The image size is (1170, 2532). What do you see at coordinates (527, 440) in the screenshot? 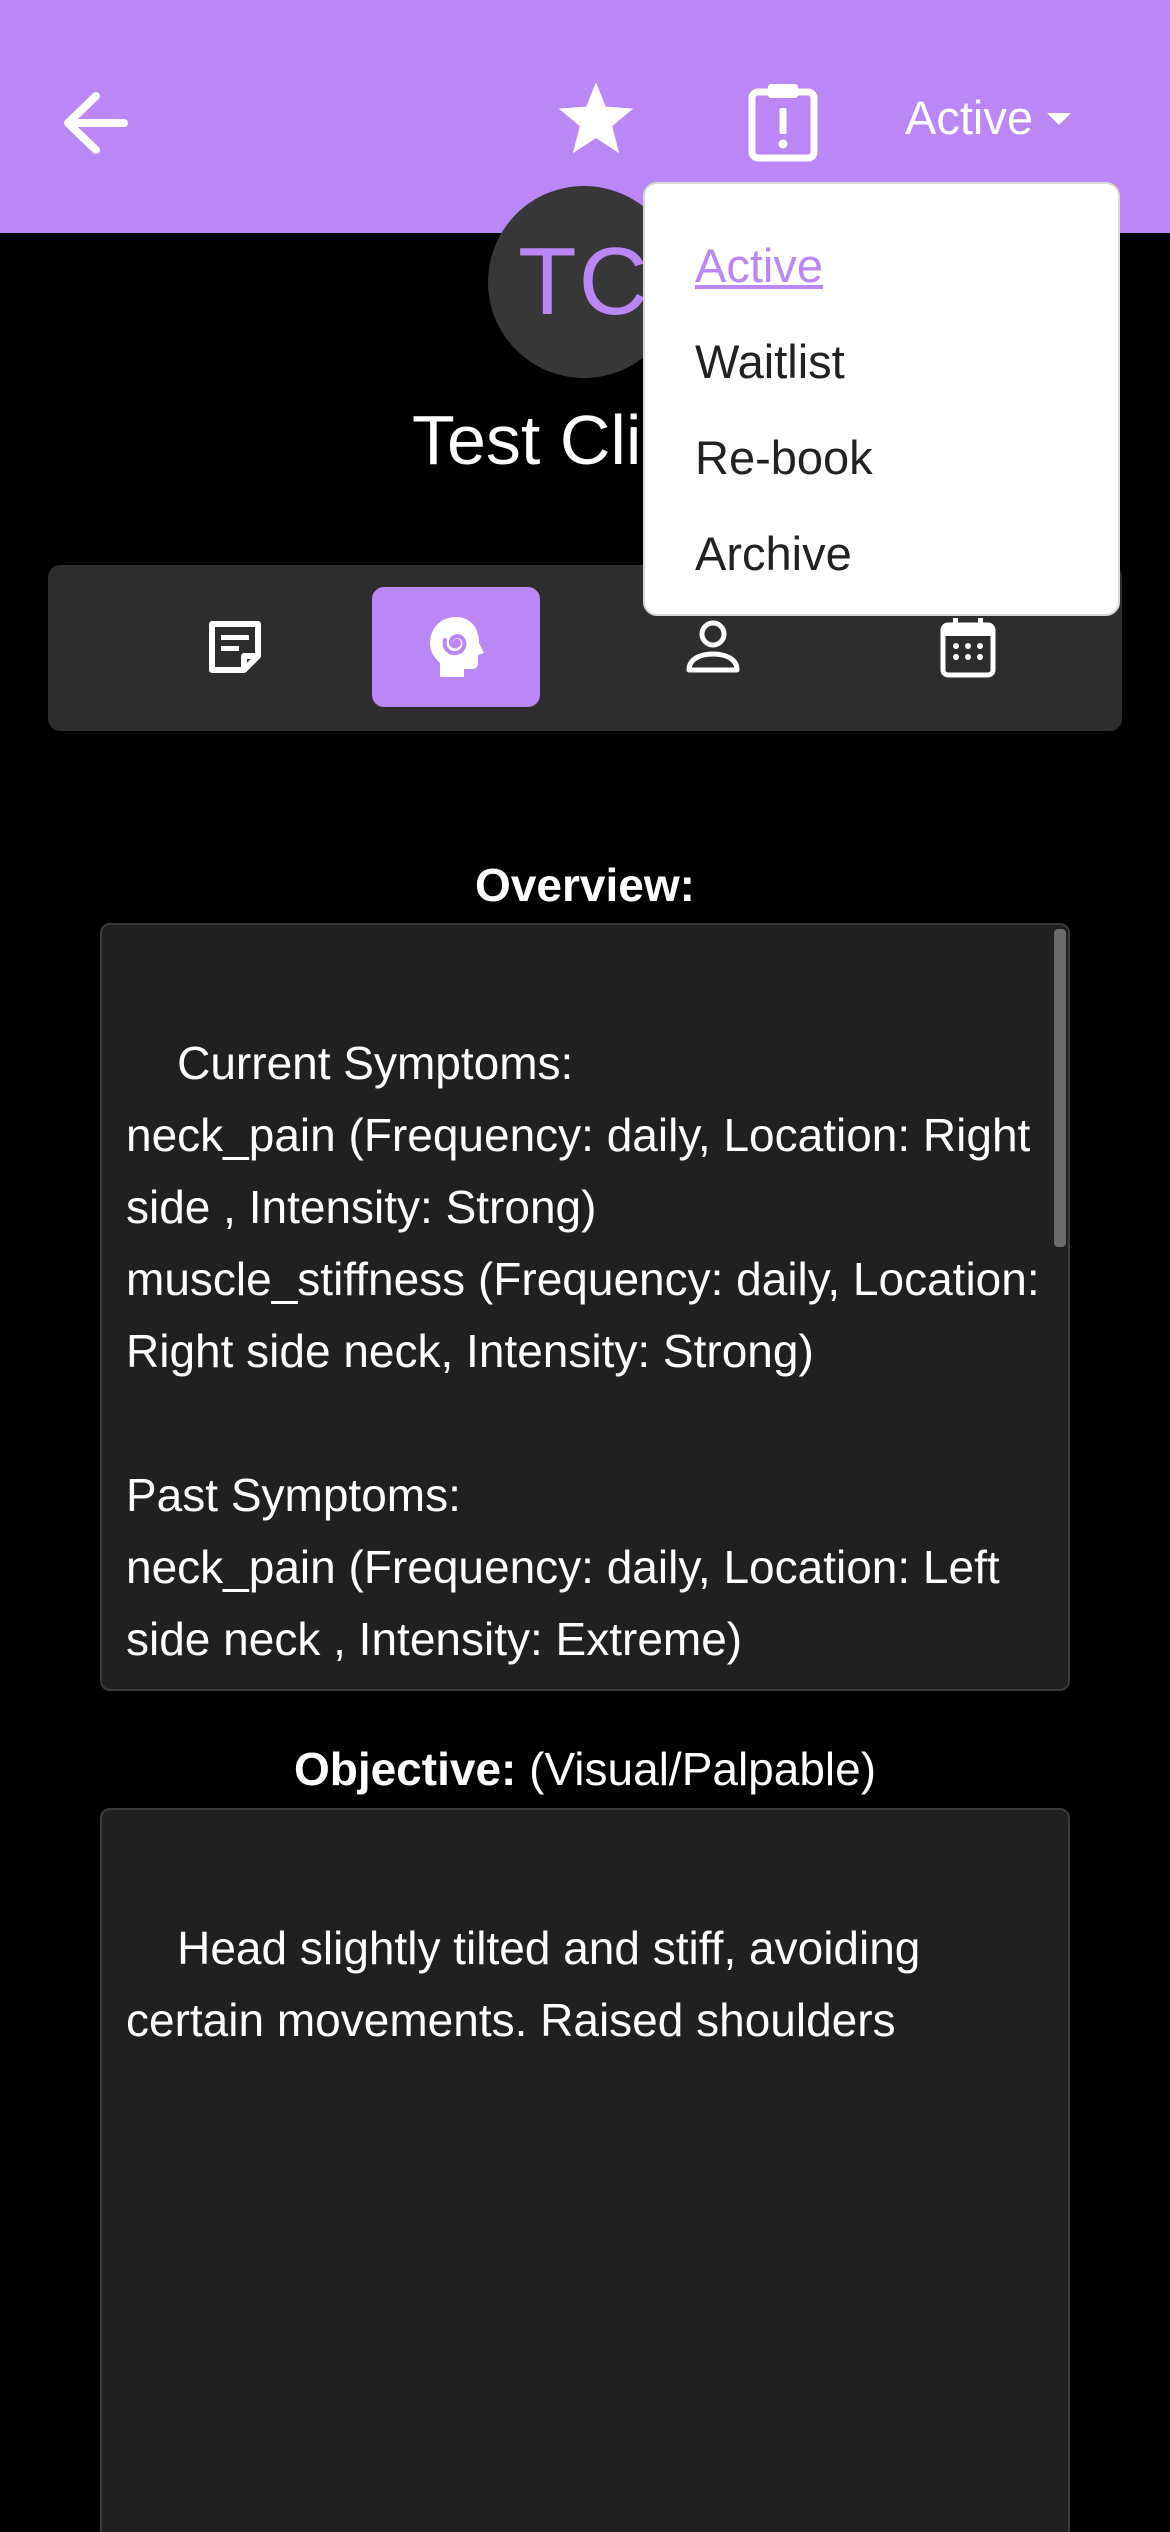
I see `client-name: Test Cli` at bounding box center [527, 440].